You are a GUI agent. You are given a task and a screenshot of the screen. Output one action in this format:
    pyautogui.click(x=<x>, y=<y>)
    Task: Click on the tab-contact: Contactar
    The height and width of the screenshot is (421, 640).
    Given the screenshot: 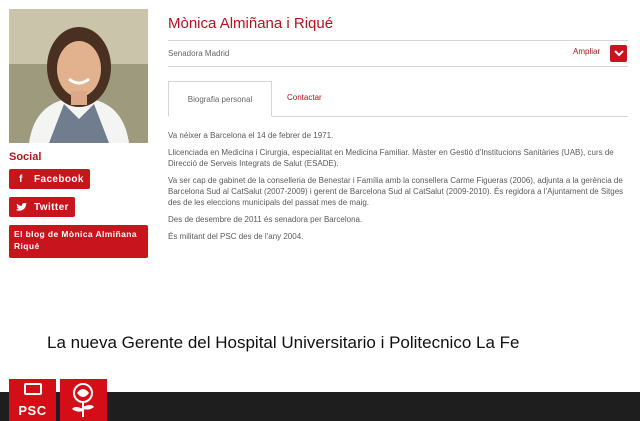 What is the action you would take?
    pyautogui.click(x=304, y=97)
    